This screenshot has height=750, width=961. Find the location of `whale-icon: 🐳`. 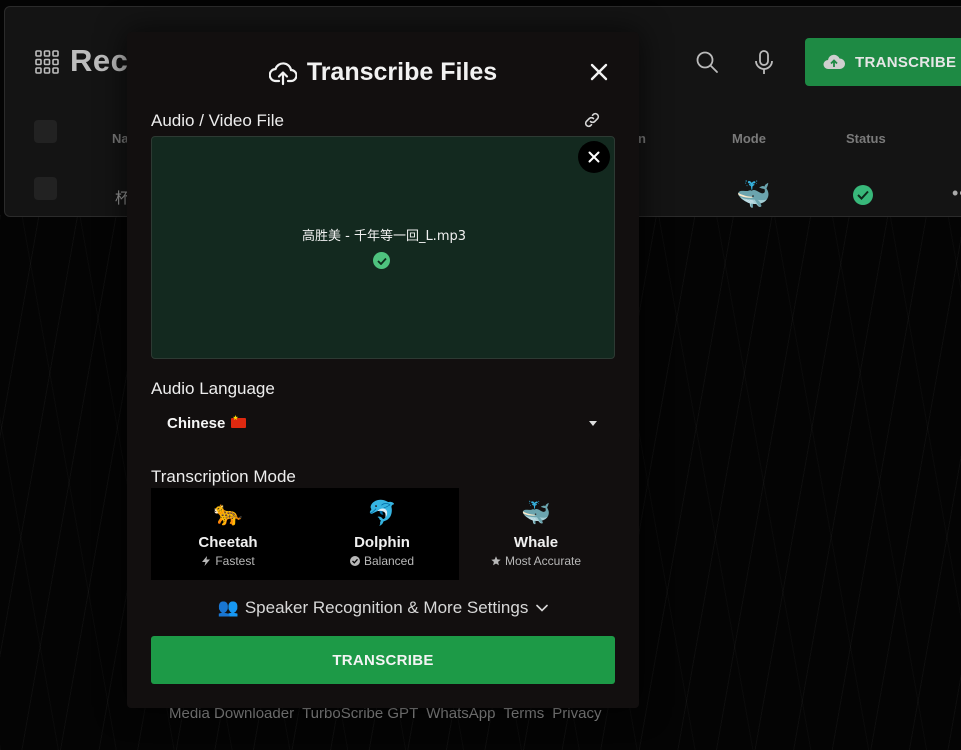

whale-icon: 🐳 is located at coordinates (536, 513).